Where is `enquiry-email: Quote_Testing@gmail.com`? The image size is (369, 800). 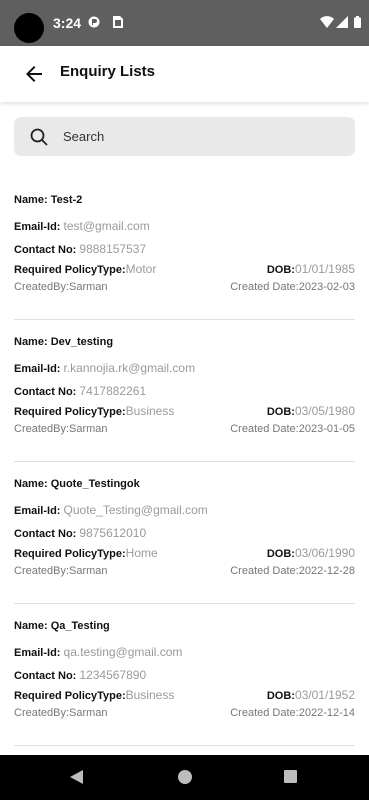
enquiry-email: Quote_Testing@gmail.com is located at coordinates (135, 510).